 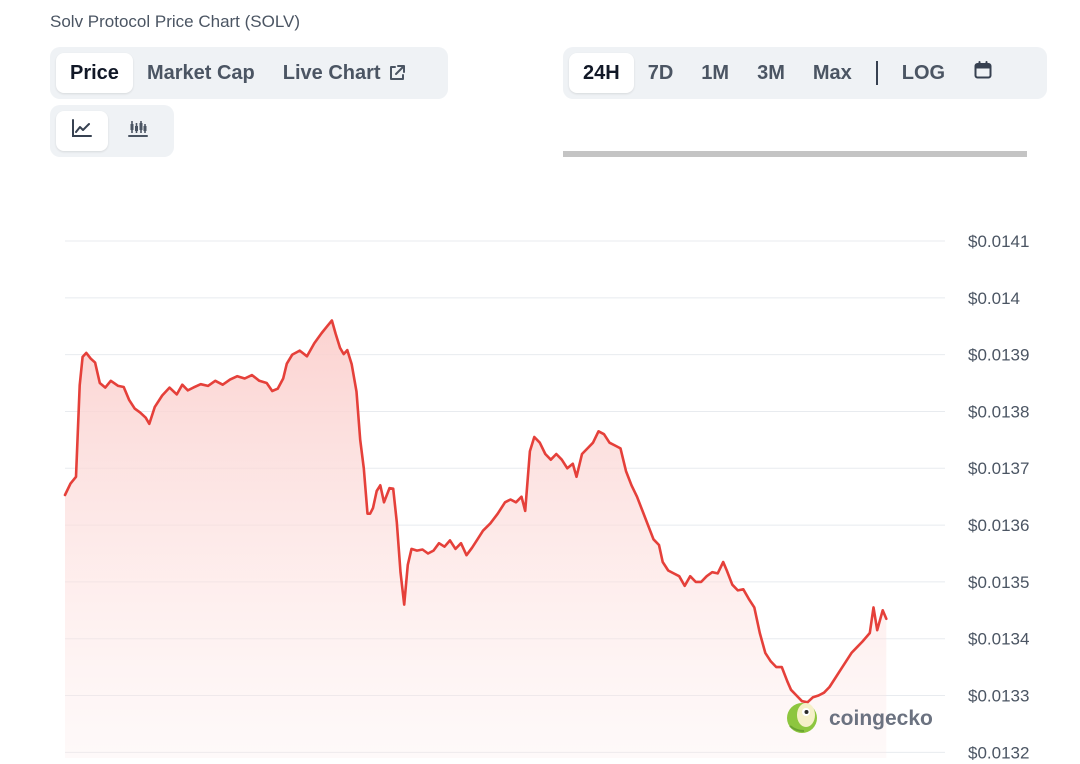 I want to click on y-tick-label: $0.0141, so click(x=998, y=241).